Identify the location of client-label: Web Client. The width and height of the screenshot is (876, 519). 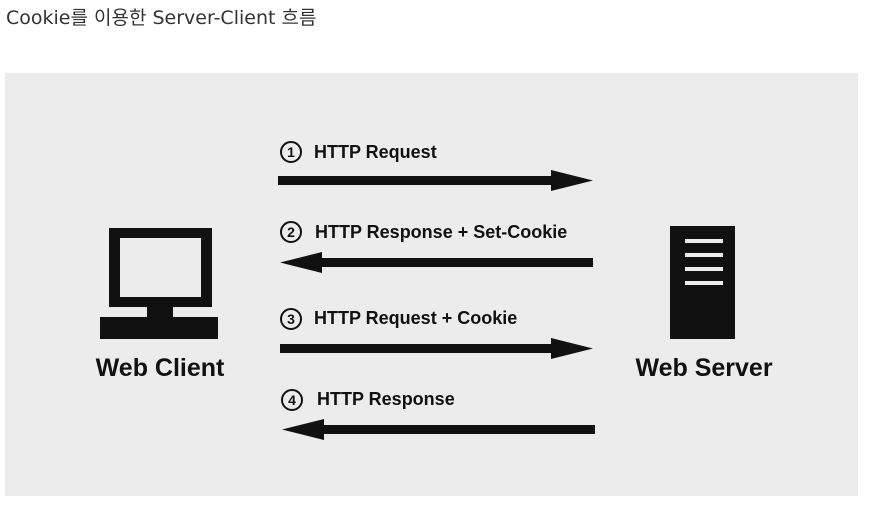
(160, 368).